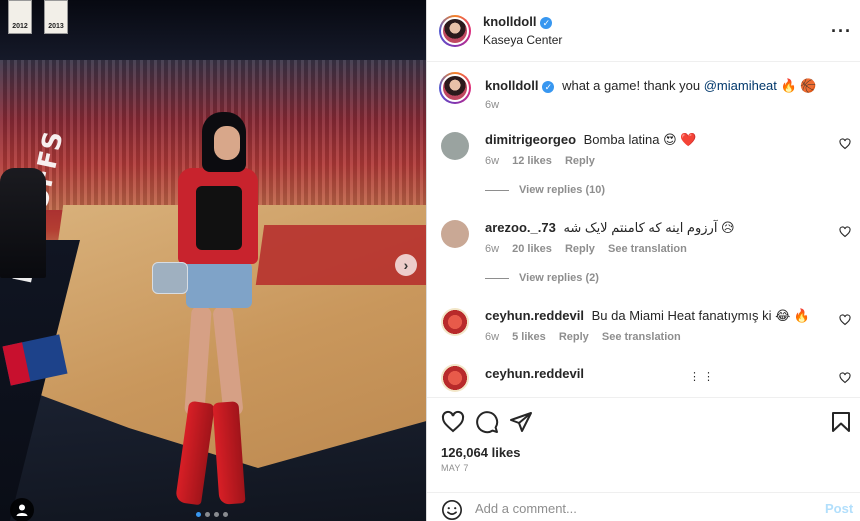 This screenshot has width=860, height=521. I want to click on caption-text: what a game! thank you, so click(631, 85).